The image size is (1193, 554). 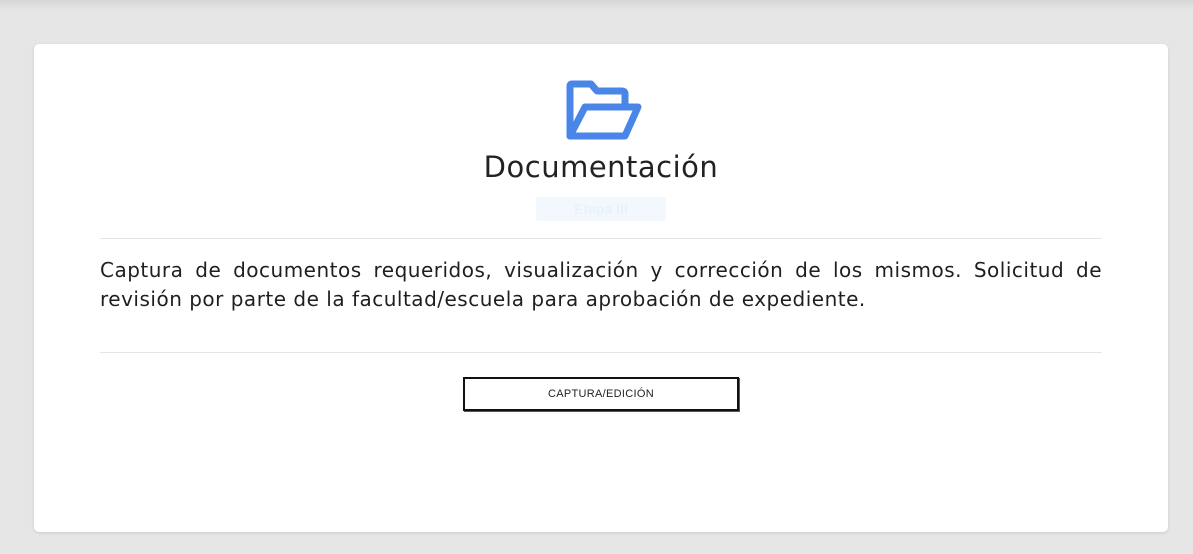 What do you see at coordinates (601, 209) in the screenshot?
I see `stage-badge: Etapa III` at bounding box center [601, 209].